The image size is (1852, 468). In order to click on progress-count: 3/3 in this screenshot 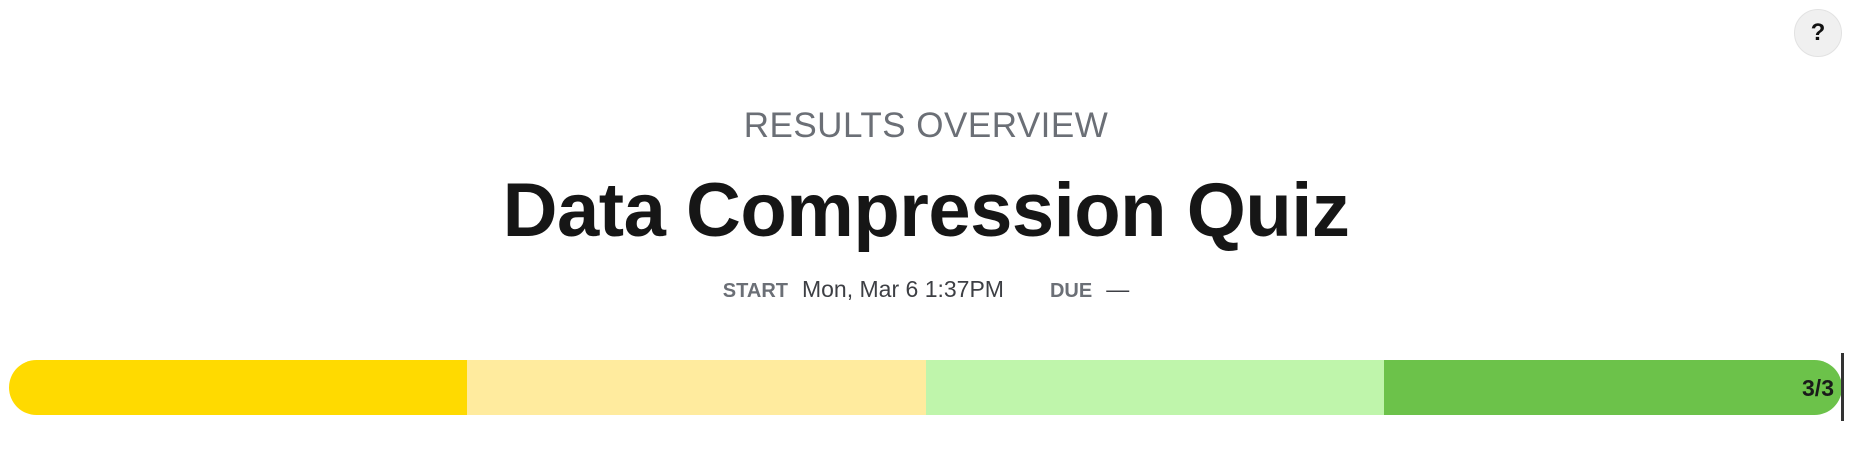, I will do `click(1818, 388)`.